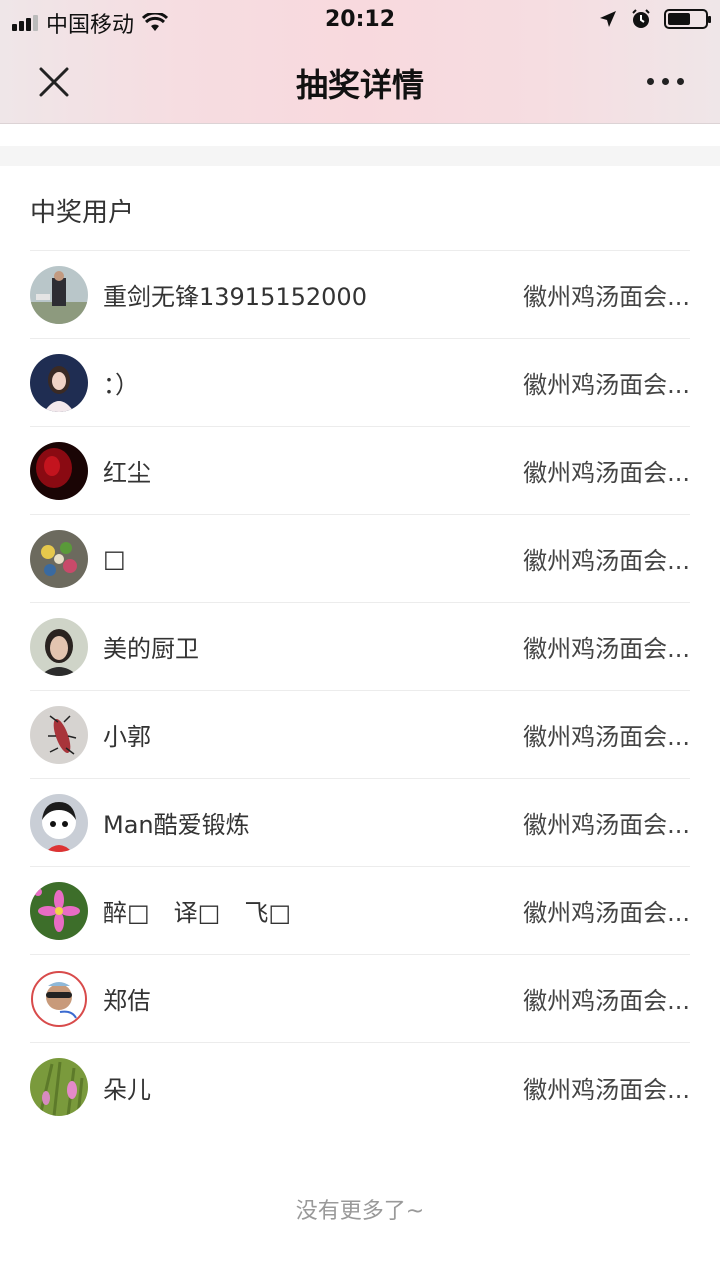 This screenshot has height=1280, width=720. I want to click on status-right, so click(654, 19).